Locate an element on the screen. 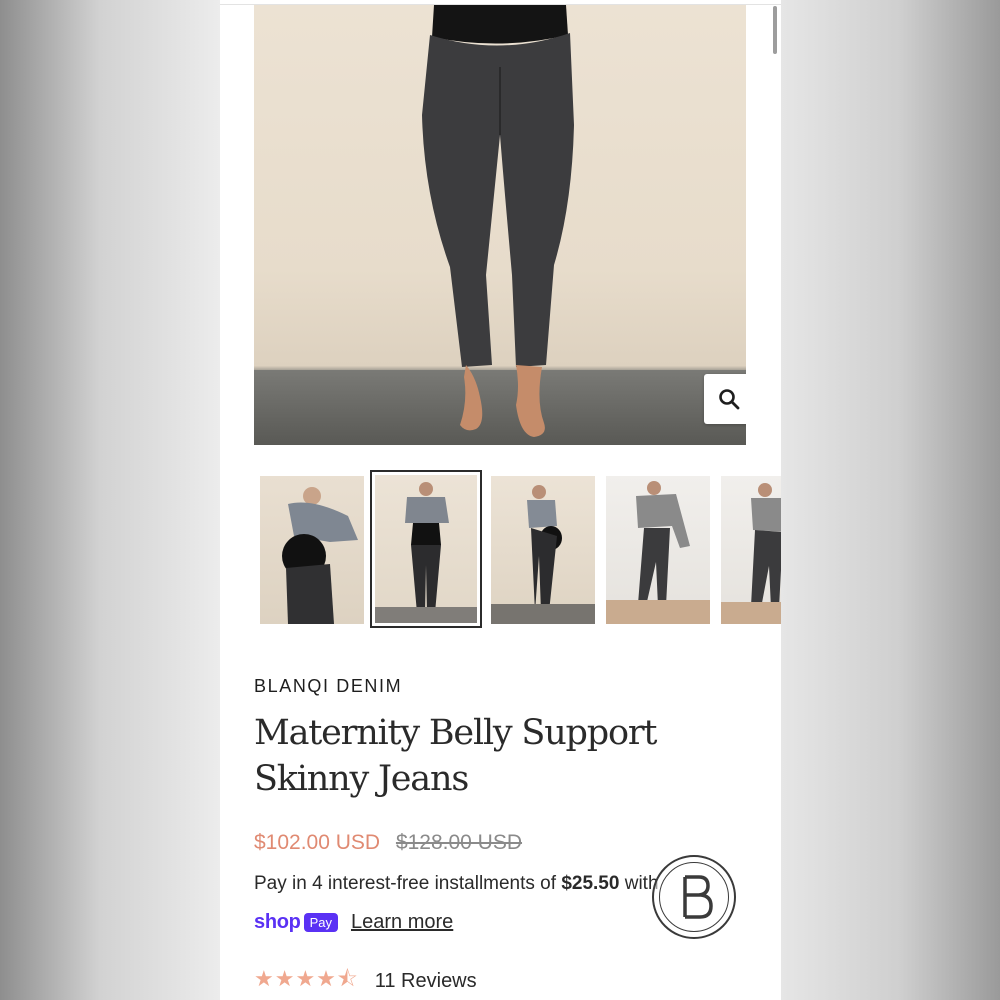  star-rating: ★★★★⯪ is located at coordinates (306, 978).